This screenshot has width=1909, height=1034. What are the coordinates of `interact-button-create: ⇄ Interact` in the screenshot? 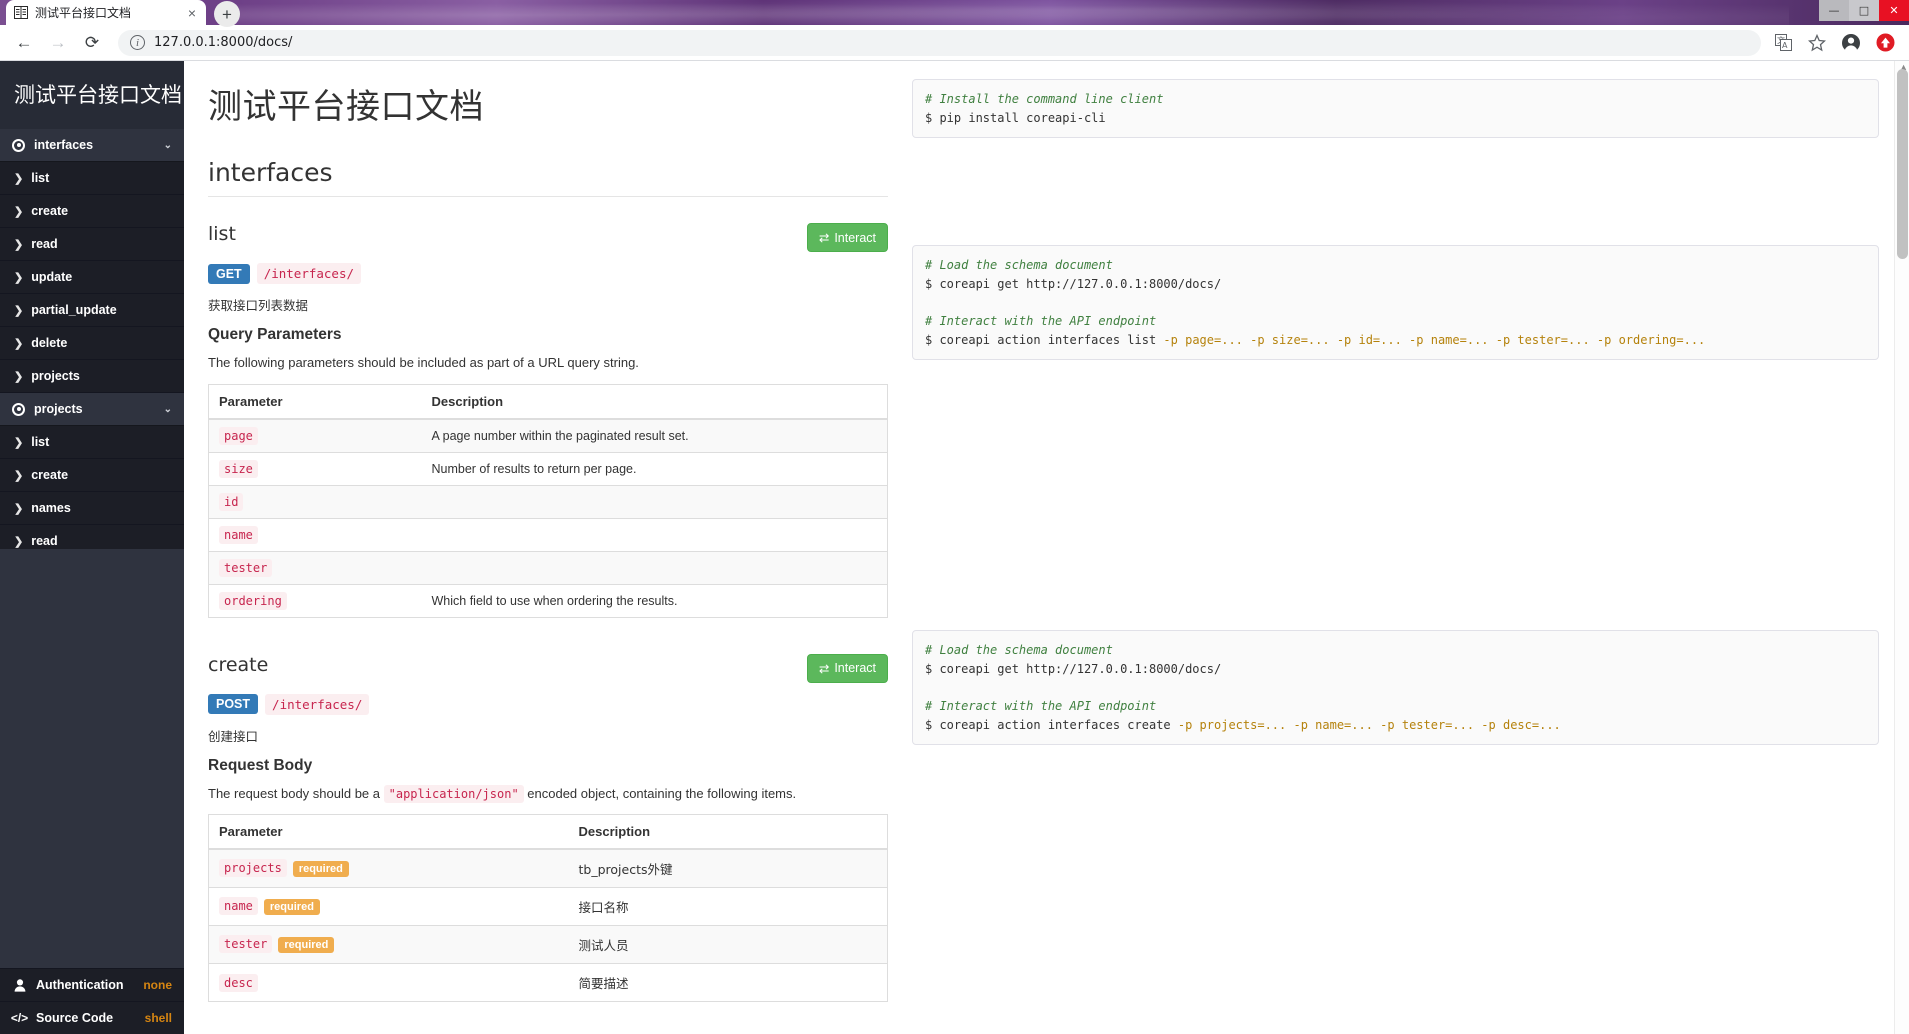 It's located at (847, 668).